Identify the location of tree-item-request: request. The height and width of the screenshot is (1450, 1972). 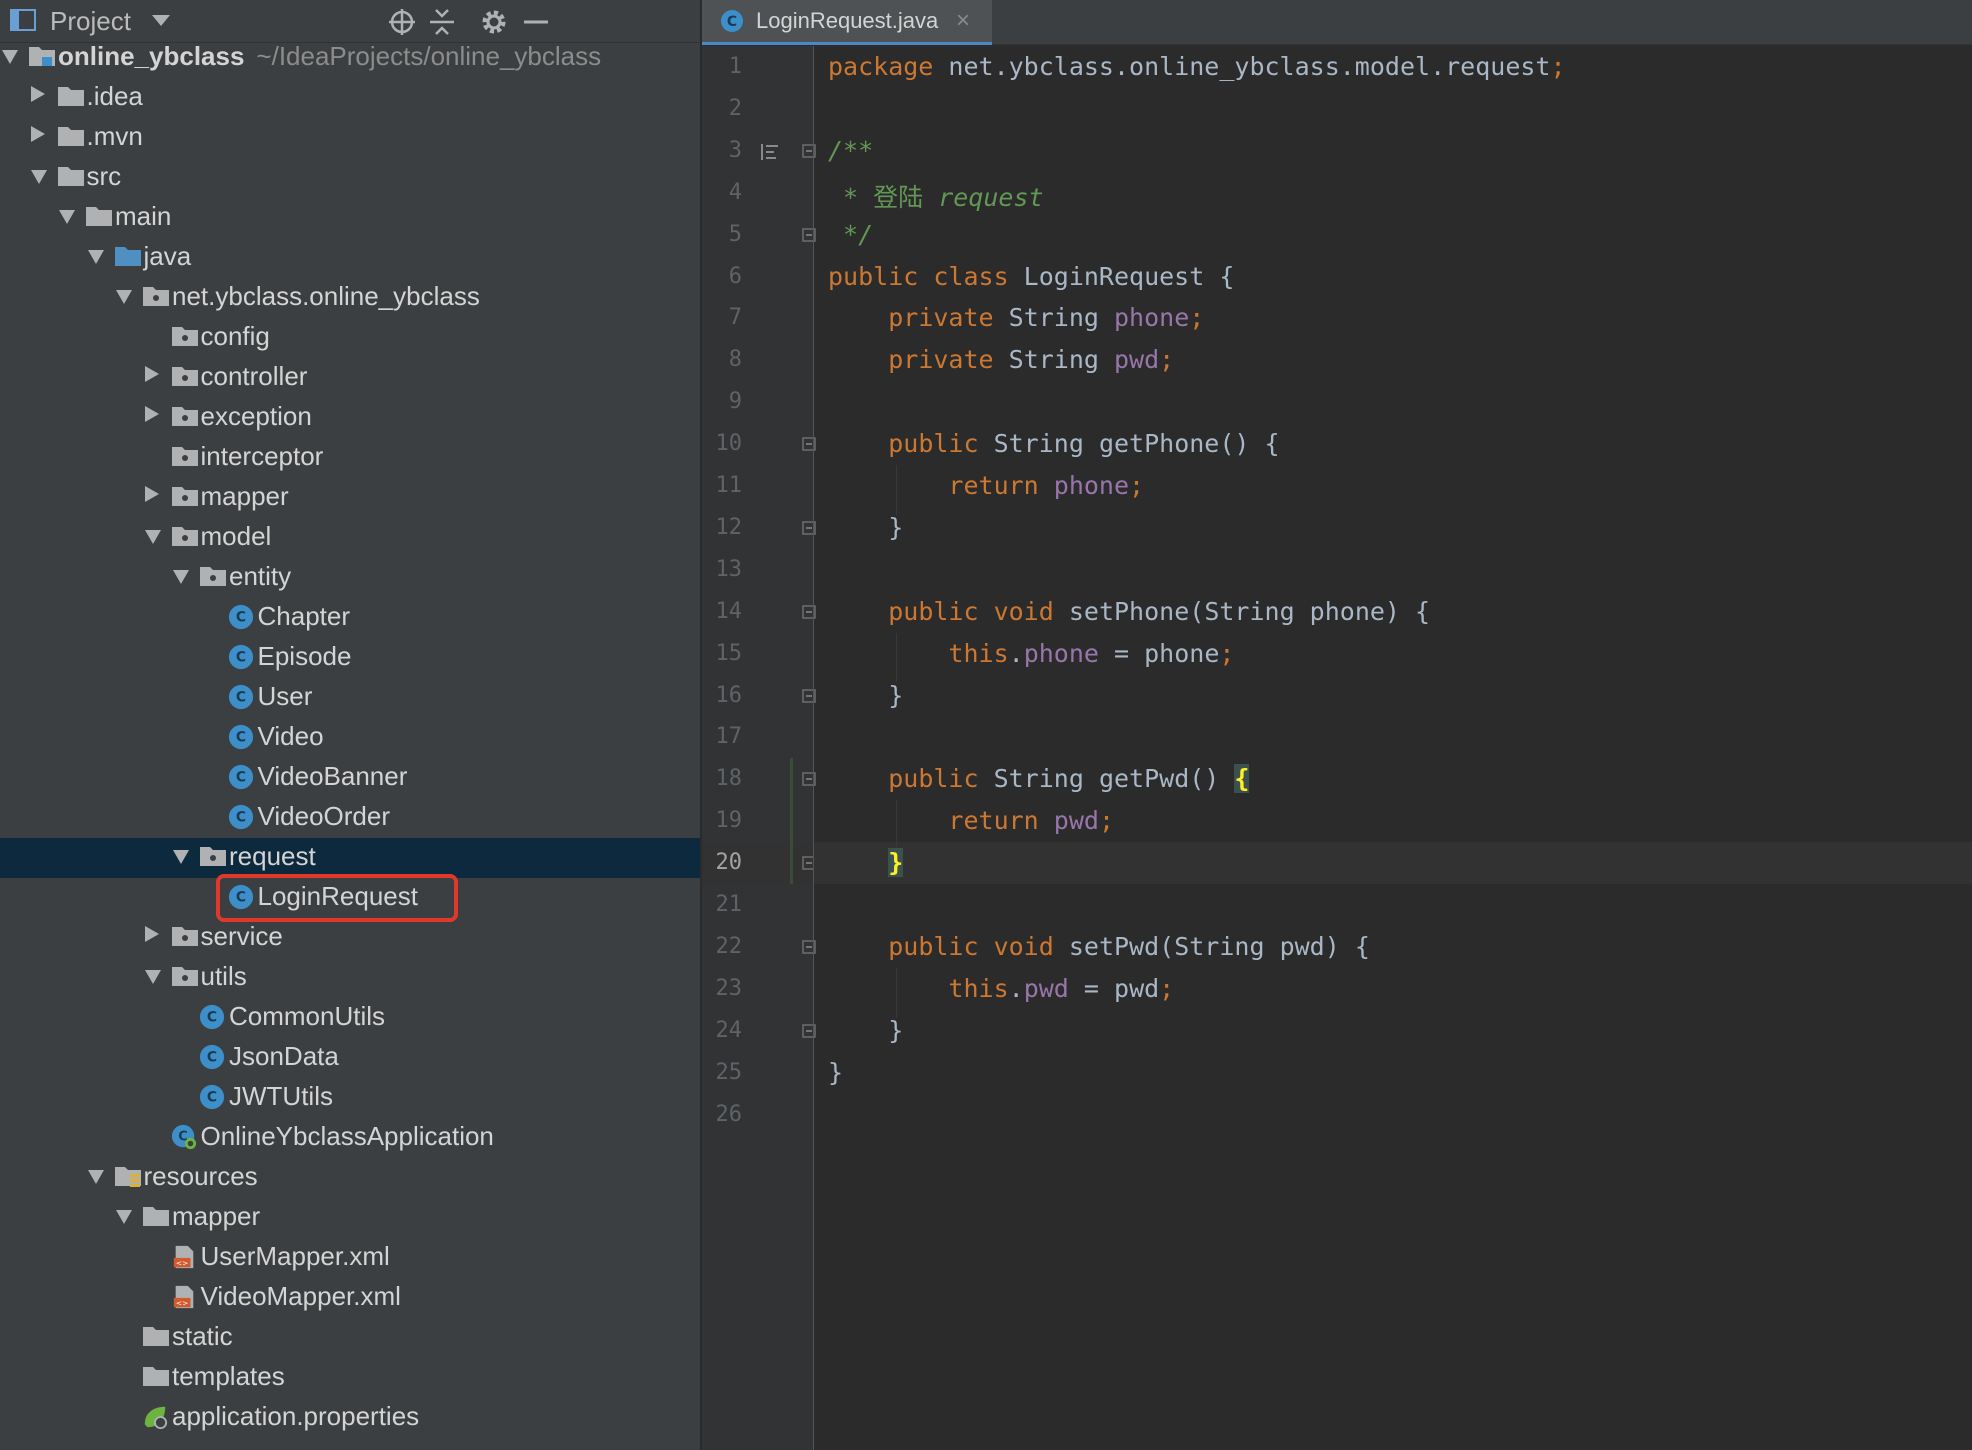
(350, 858).